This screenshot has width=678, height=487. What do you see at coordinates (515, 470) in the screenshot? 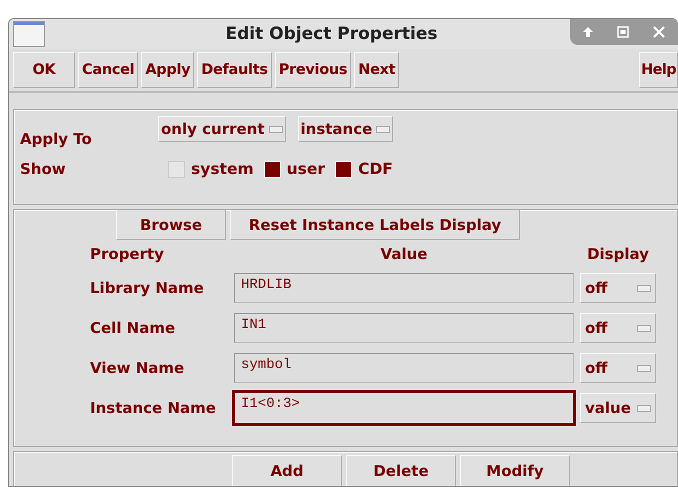
I see `action-button: Modify` at bounding box center [515, 470].